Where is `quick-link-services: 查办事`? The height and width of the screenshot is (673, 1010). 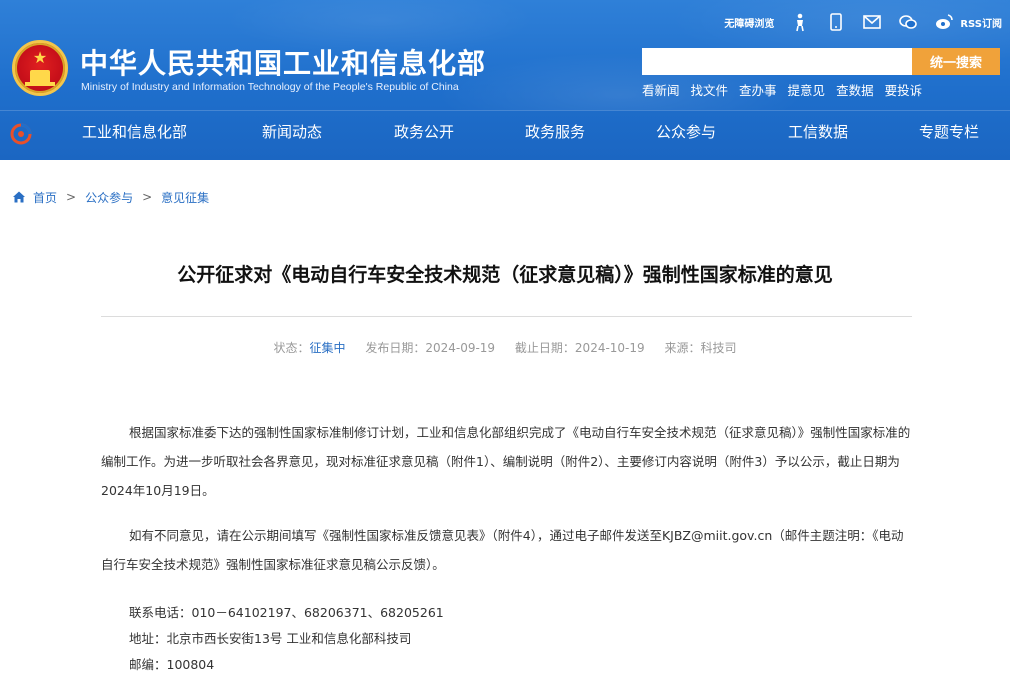
quick-link-services: 查办事 is located at coordinates (758, 89).